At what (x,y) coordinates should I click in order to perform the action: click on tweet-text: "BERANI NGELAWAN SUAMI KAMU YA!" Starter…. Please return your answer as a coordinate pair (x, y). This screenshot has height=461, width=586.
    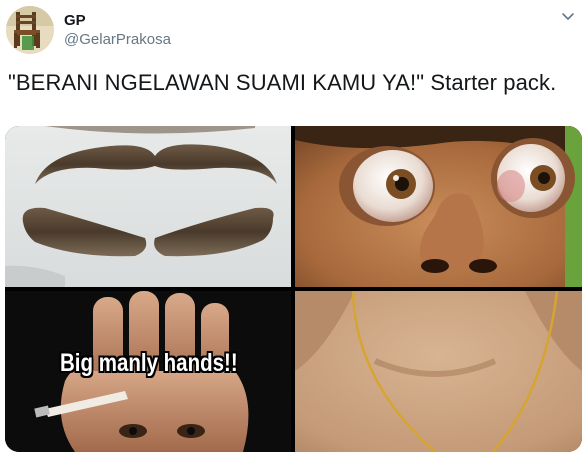
    Looking at the image, I should click on (282, 82).